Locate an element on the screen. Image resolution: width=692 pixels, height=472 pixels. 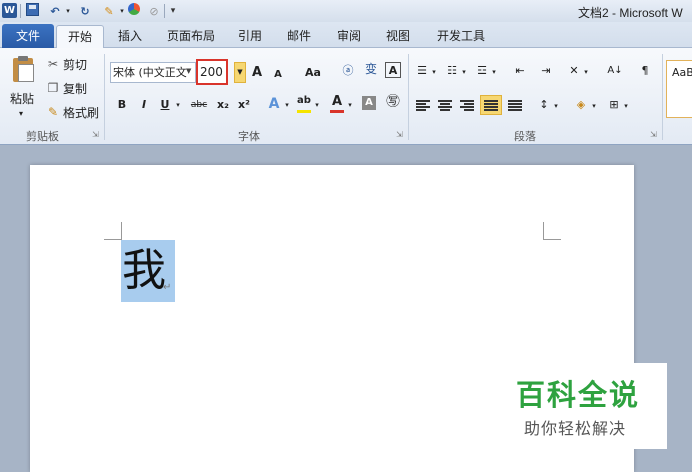
superscript-button: x² is located at coordinates (244, 105).